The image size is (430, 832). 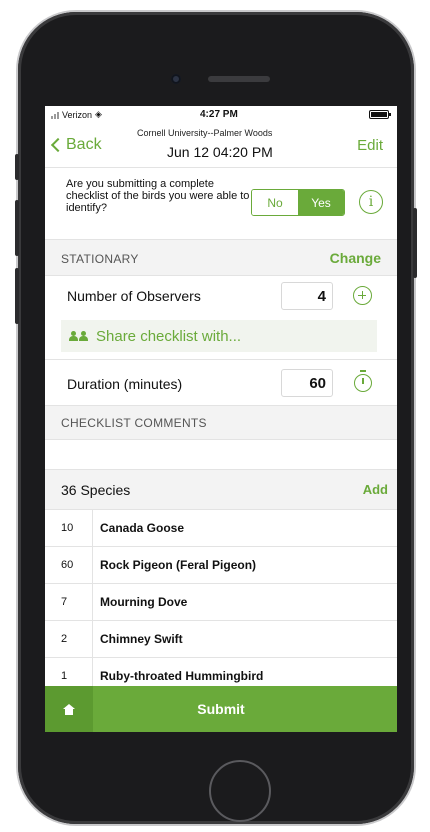 What do you see at coordinates (144, 602) in the screenshot?
I see `species-name: Mourning Dove` at bounding box center [144, 602].